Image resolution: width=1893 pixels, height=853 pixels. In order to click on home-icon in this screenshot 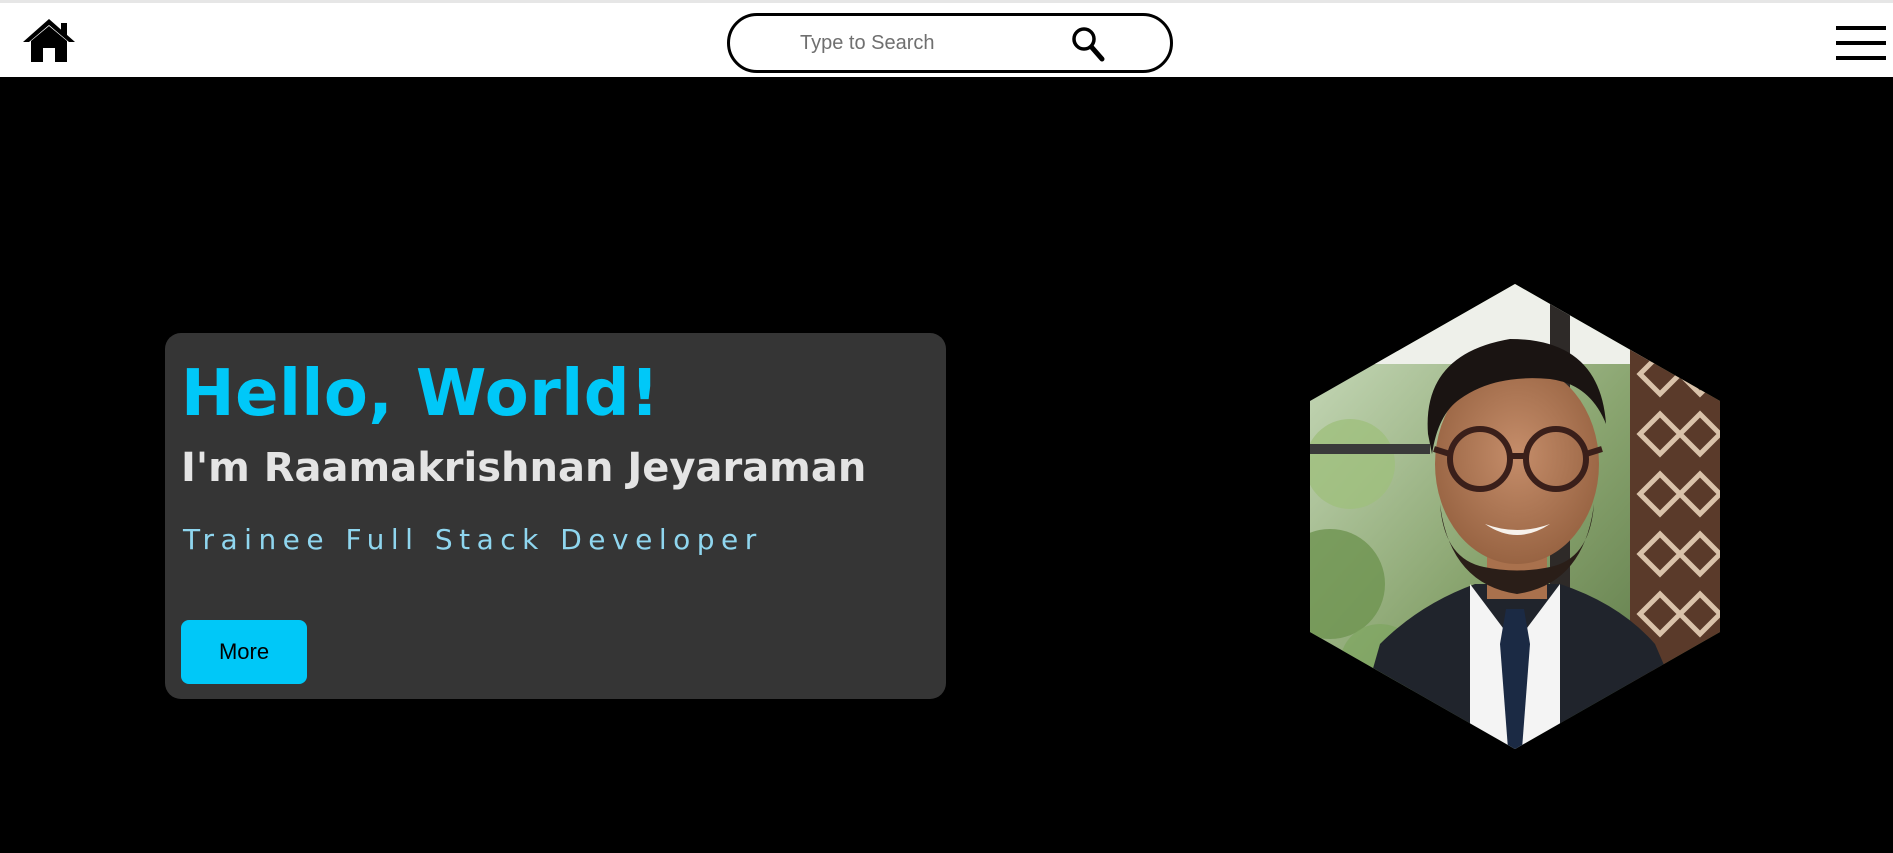, I will do `click(49, 40)`.